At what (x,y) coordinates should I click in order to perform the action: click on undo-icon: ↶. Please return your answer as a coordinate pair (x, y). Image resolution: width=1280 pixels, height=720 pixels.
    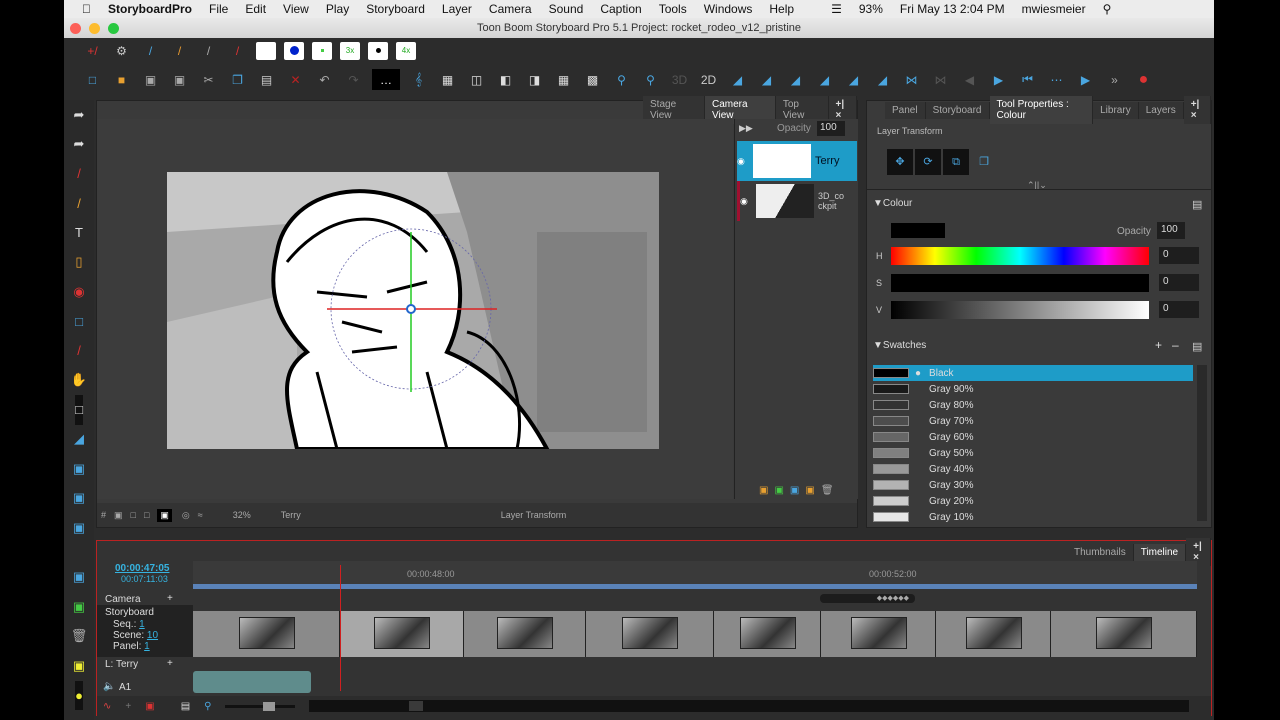
    Looking at the image, I should click on (324, 79).